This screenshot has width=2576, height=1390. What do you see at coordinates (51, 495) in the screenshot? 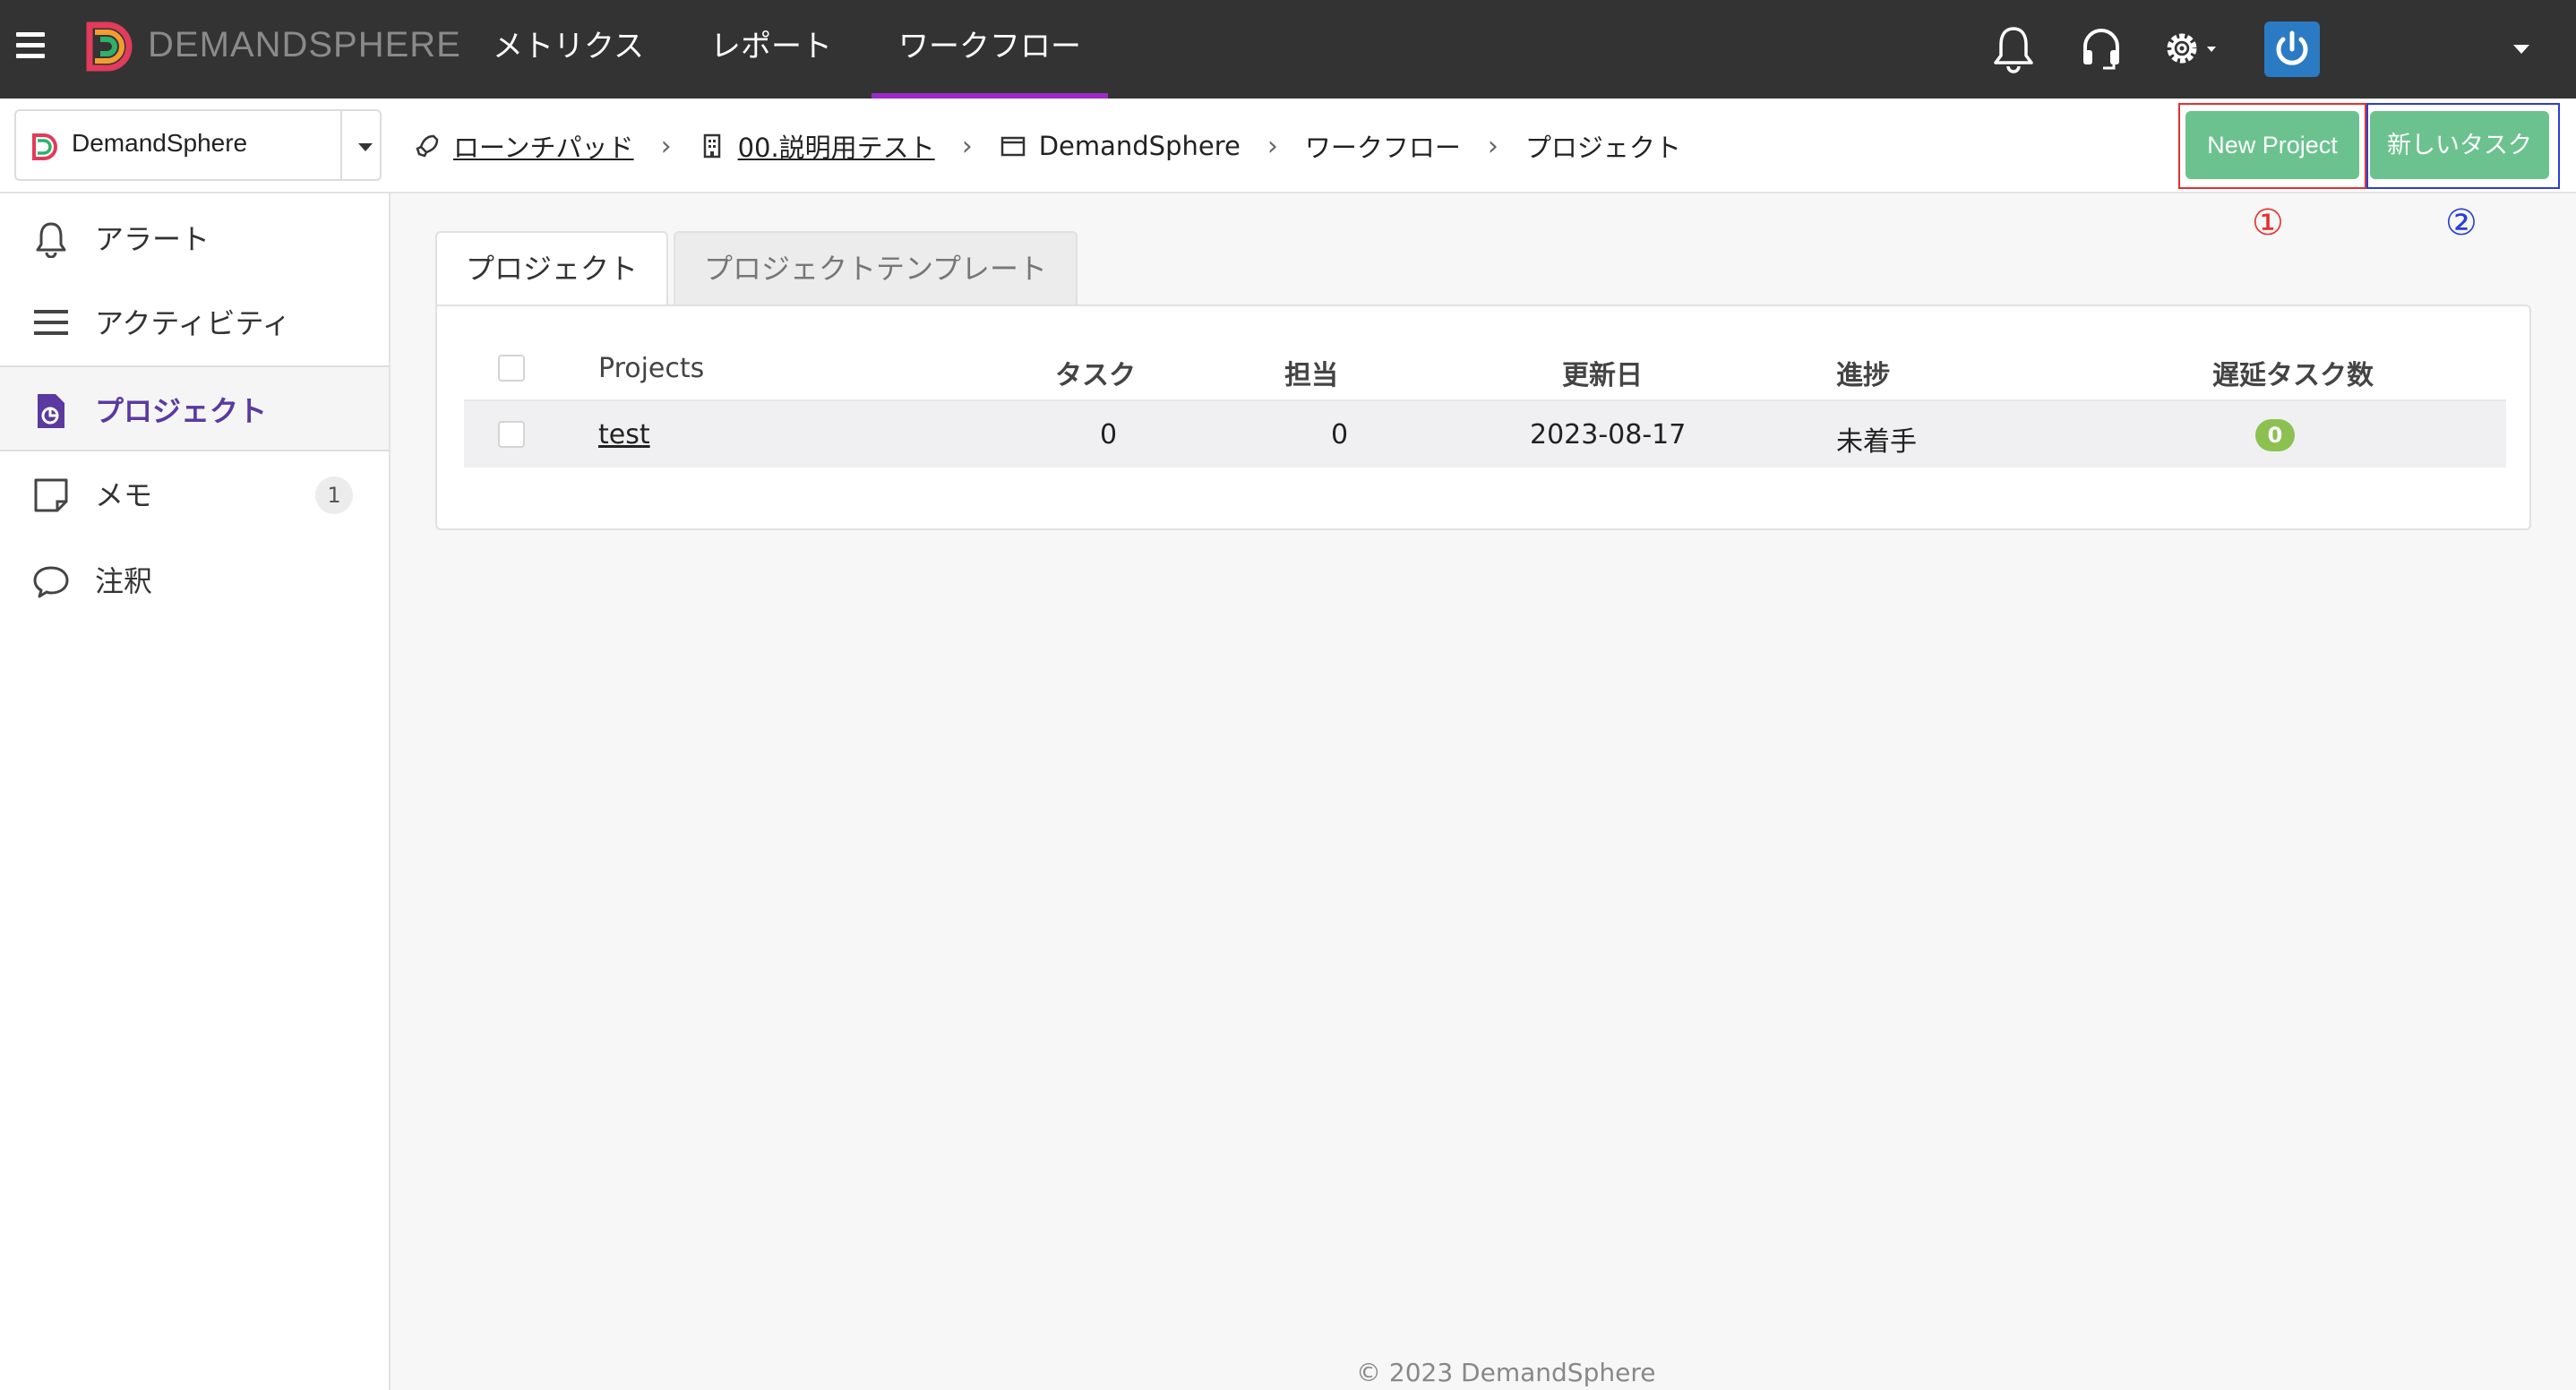
I see `note-icon` at bounding box center [51, 495].